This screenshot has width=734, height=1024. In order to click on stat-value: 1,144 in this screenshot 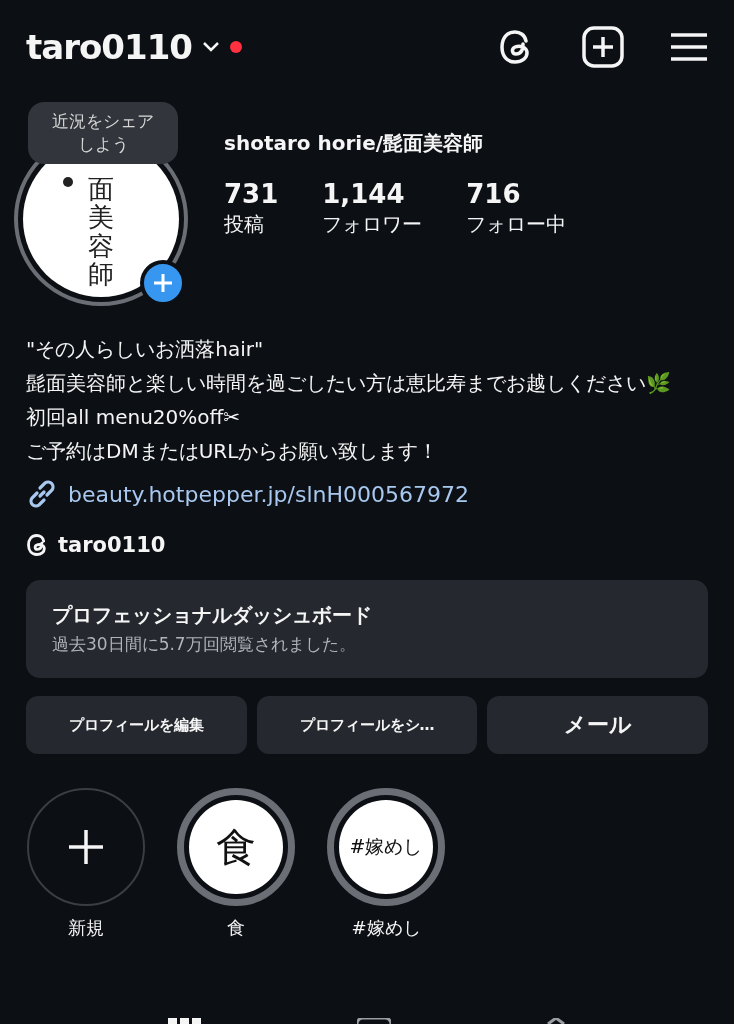, I will do `click(372, 194)`.